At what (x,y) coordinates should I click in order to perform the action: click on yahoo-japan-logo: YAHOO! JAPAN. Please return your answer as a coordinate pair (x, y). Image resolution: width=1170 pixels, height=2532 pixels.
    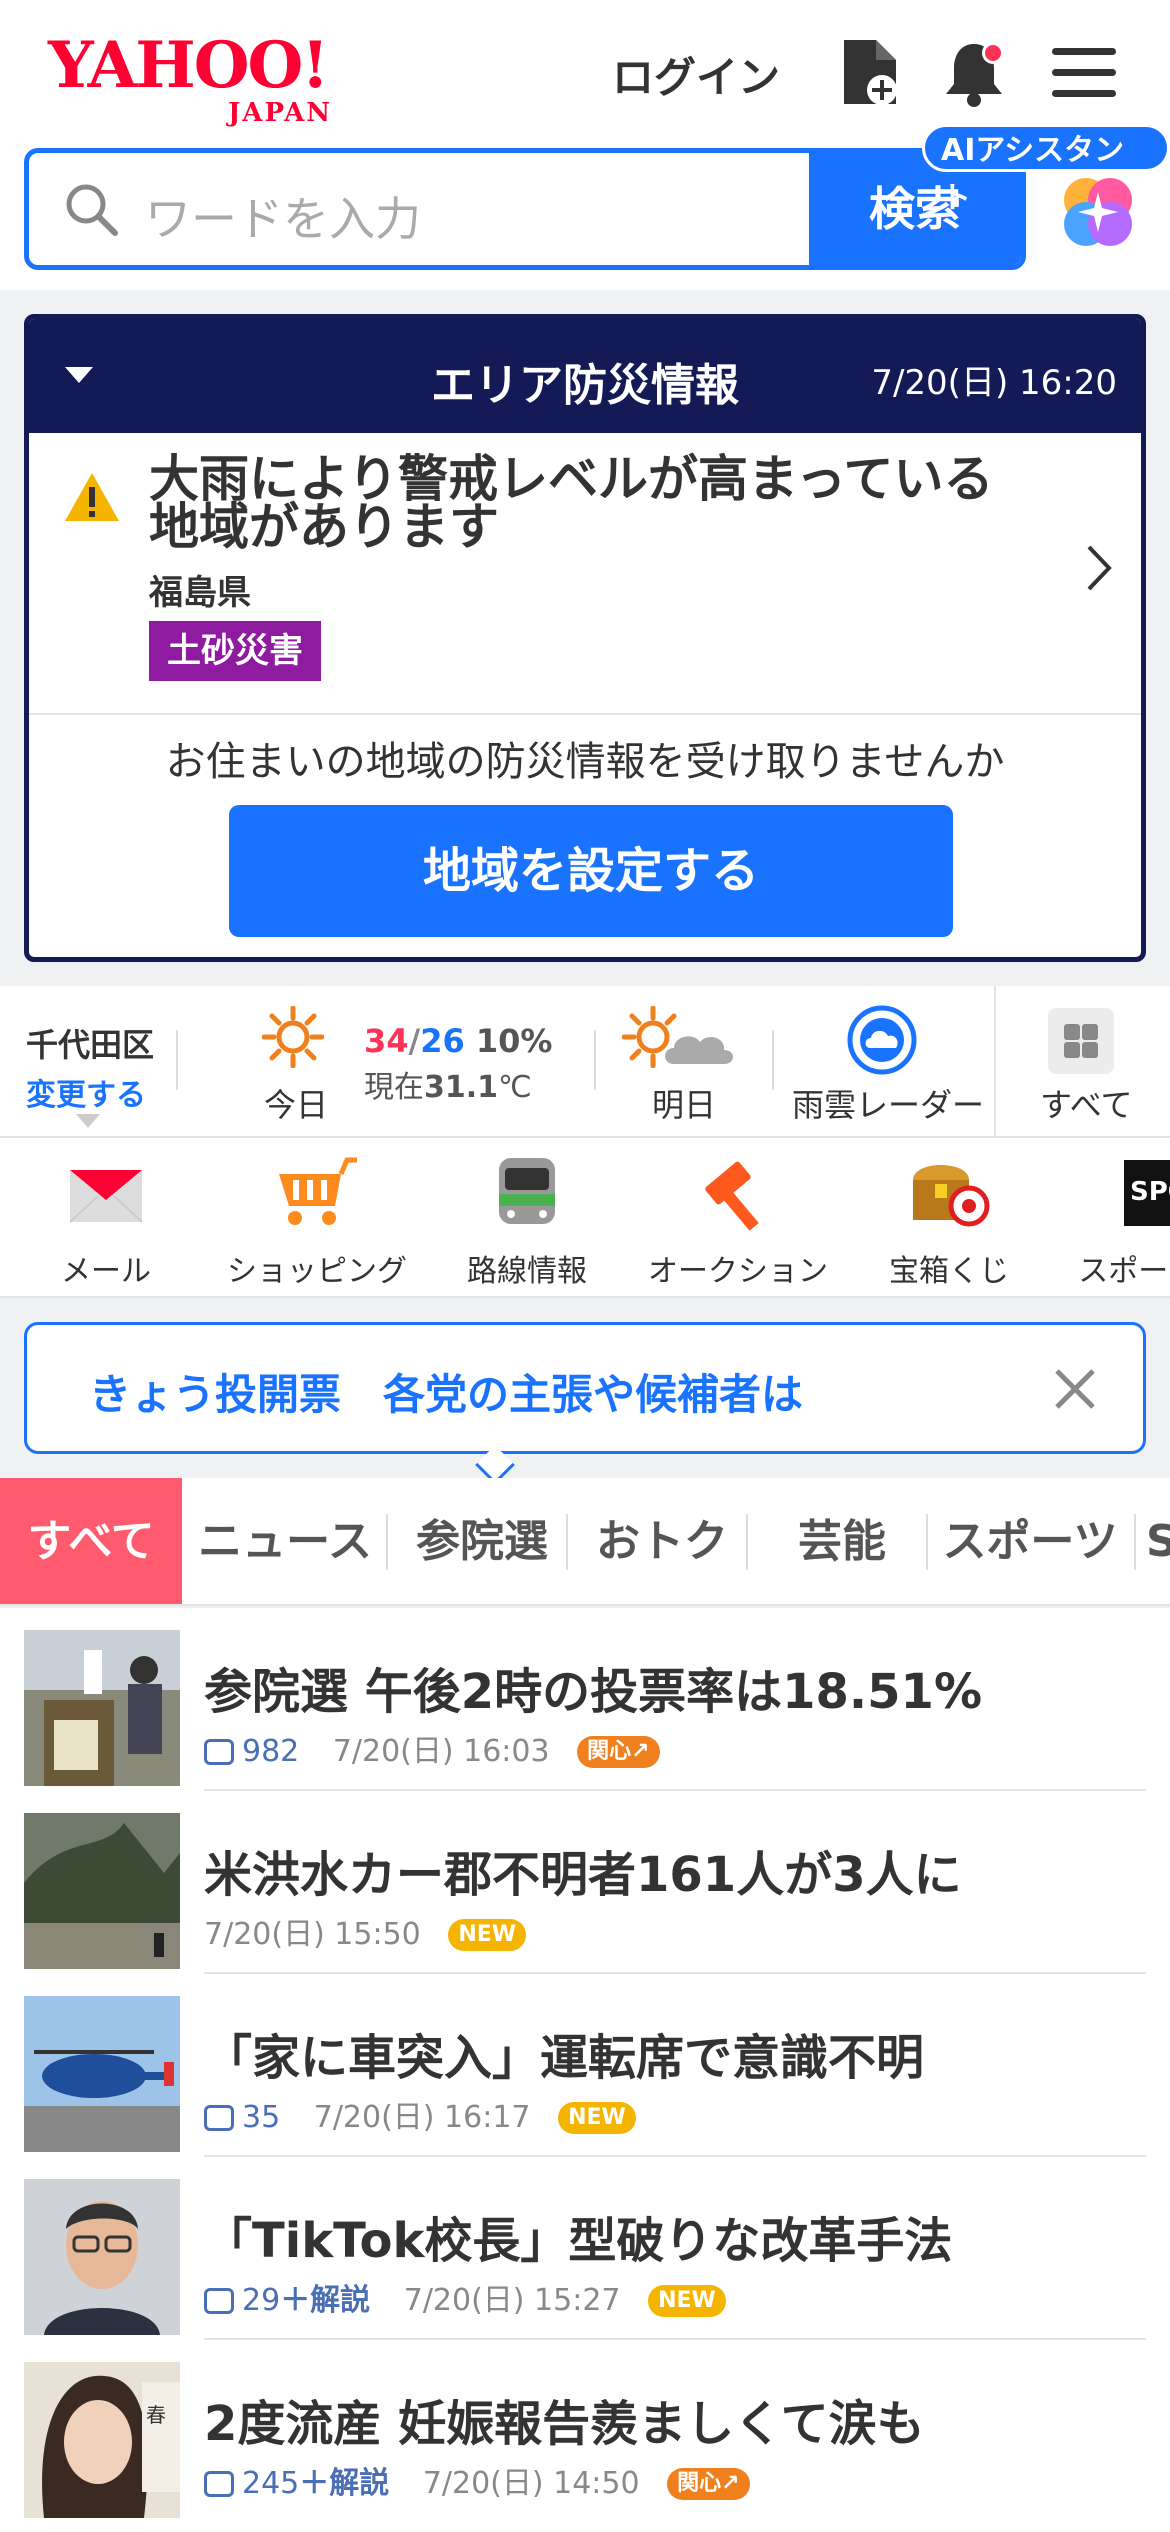
    Looking at the image, I should click on (208, 79).